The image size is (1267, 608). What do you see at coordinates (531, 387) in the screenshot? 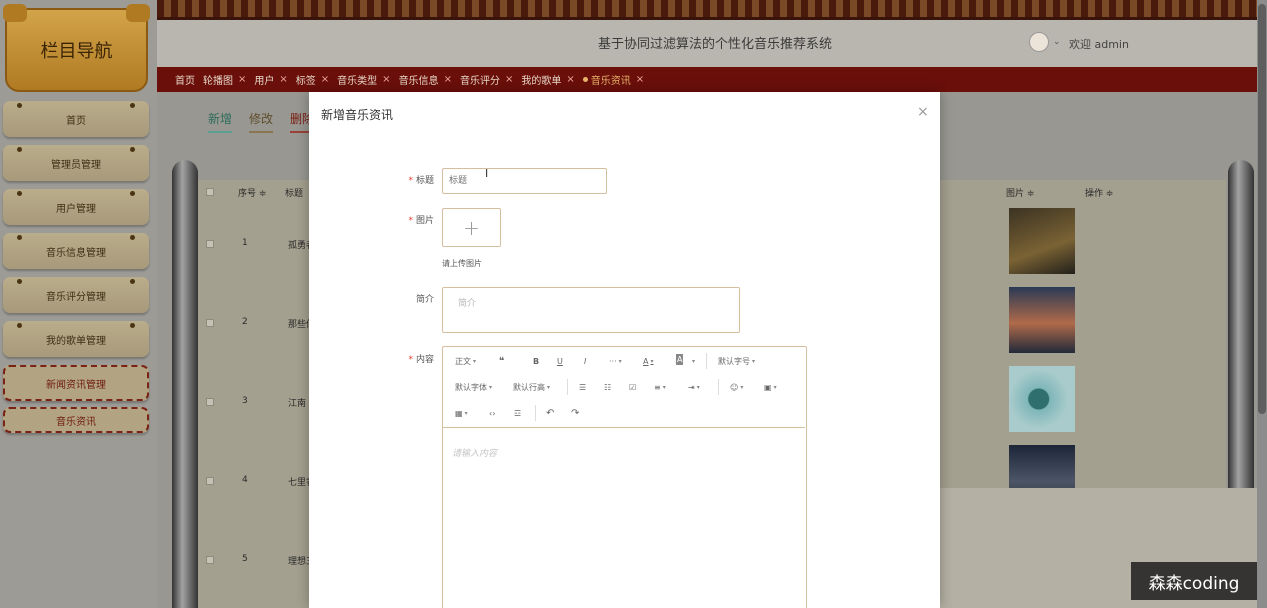
I see `line-height-select: 默认行高 ▾` at bounding box center [531, 387].